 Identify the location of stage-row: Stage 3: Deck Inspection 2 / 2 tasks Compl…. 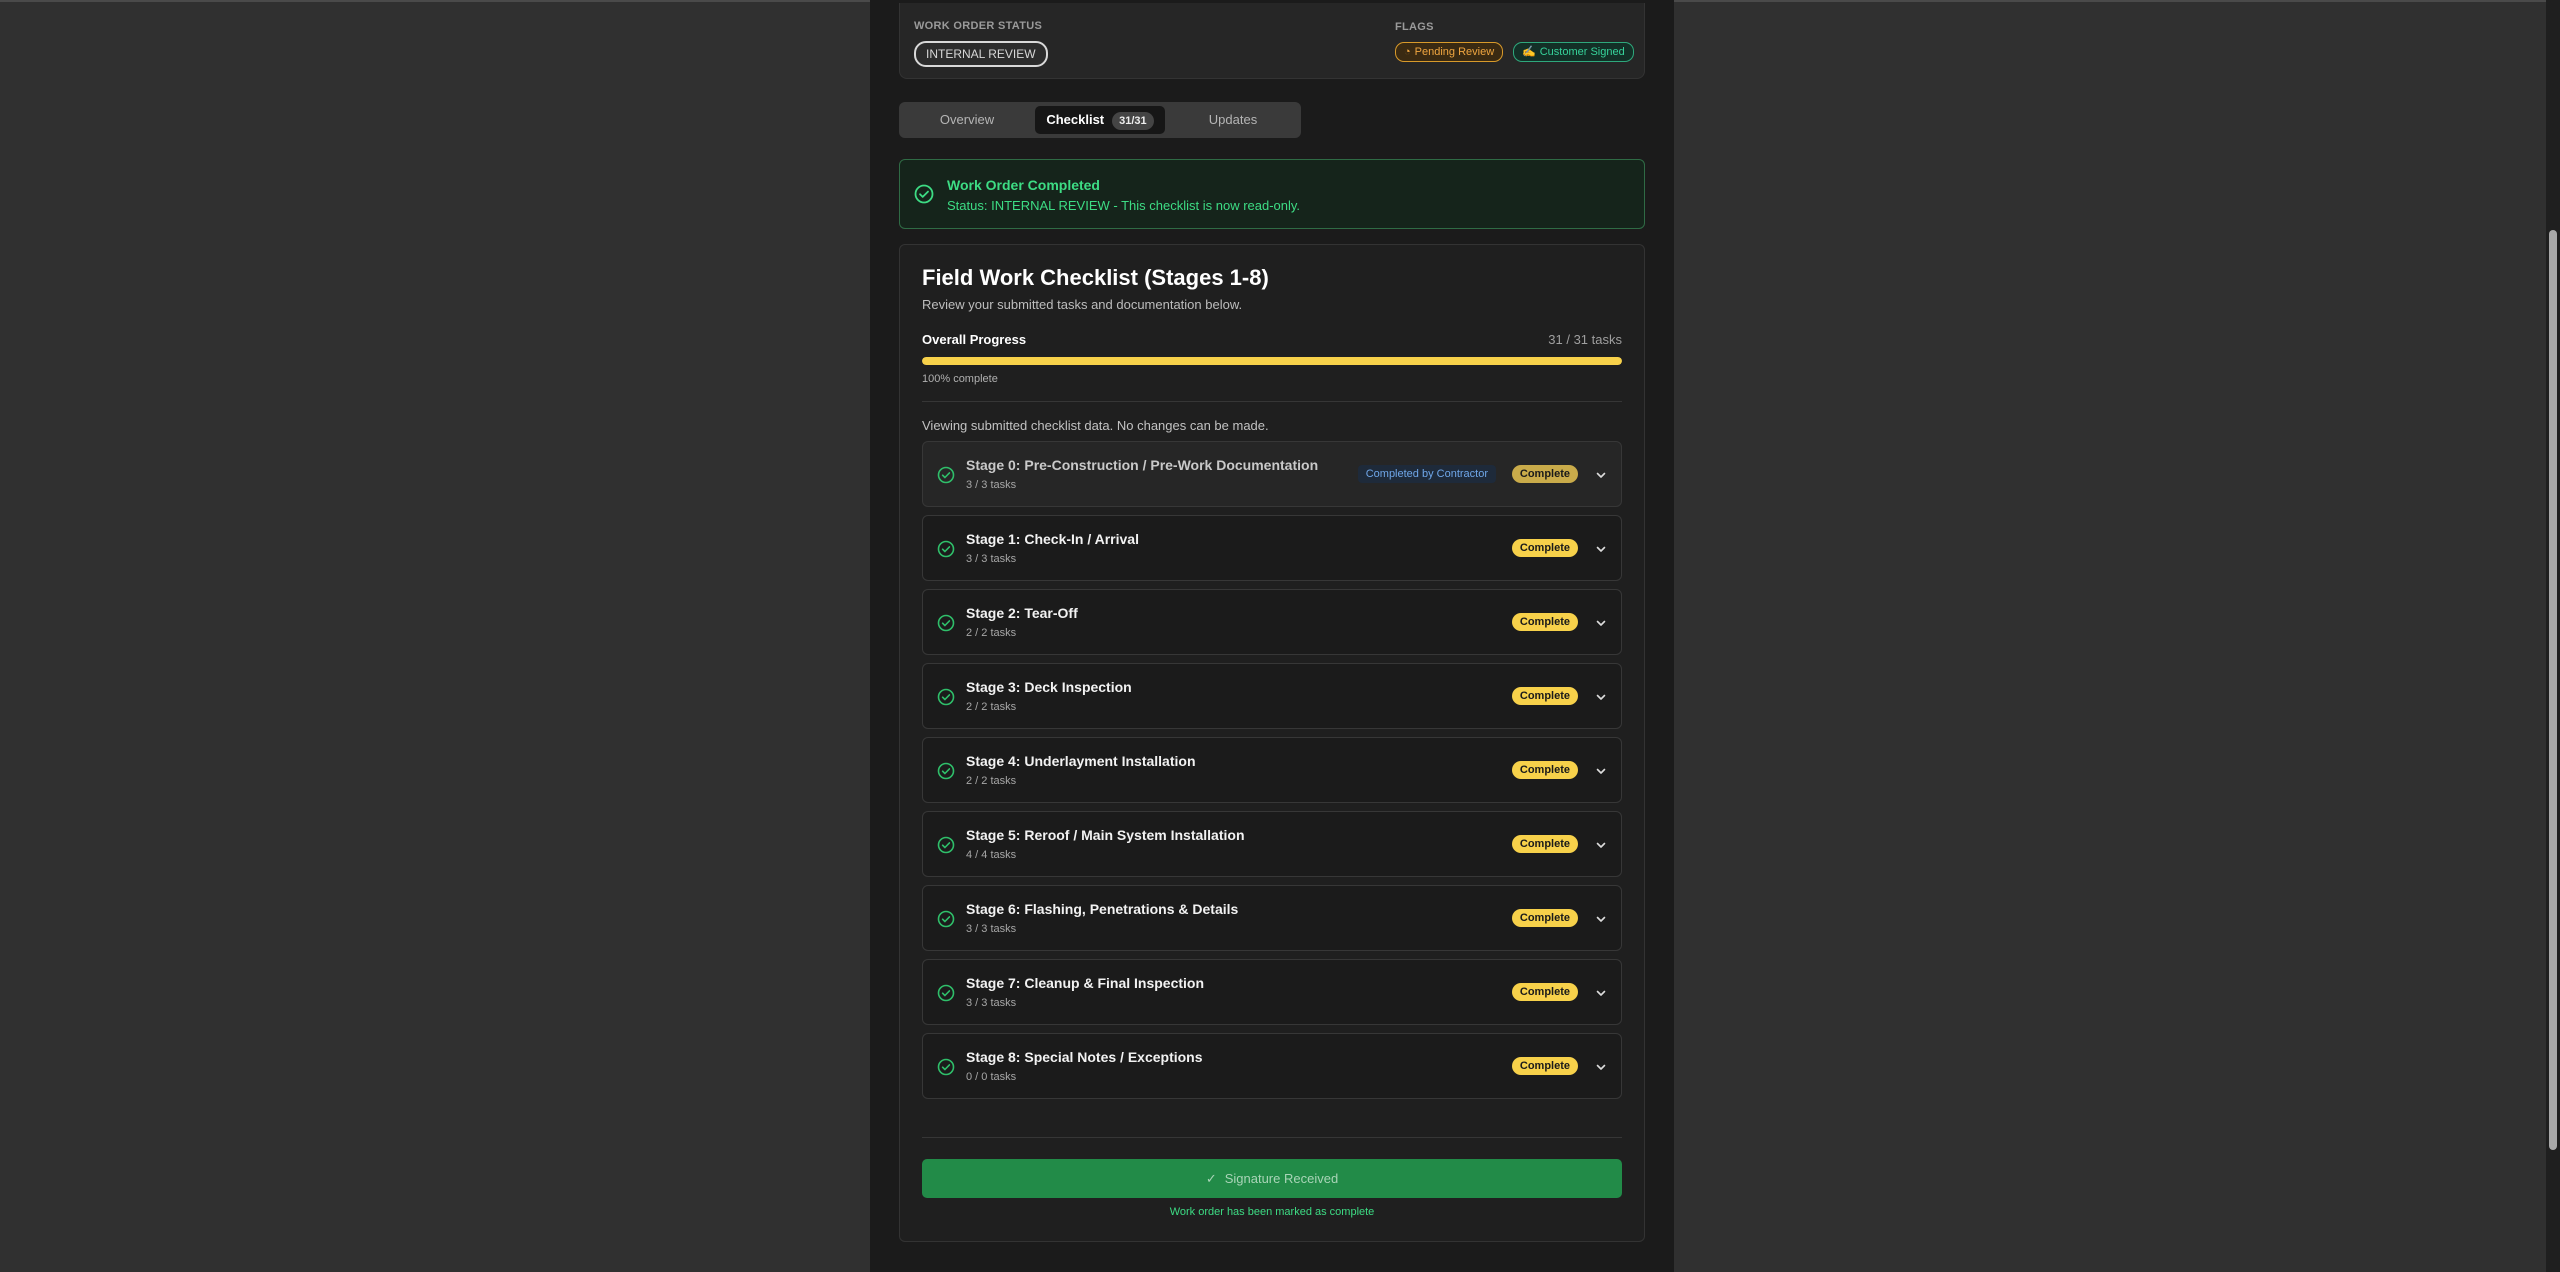
(1272, 696).